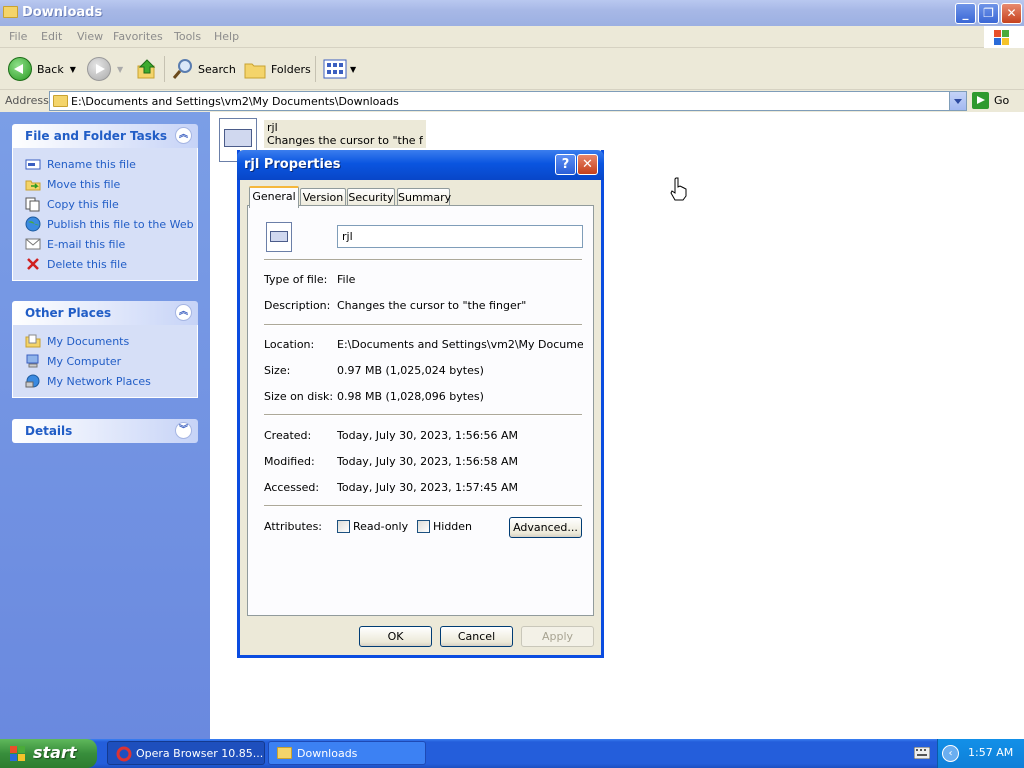 The height and width of the screenshot is (768, 1024). What do you see at coordinates (380, 526) in the screenshot?
I see `readonly-label: Read-only` at bounding box center [380, 526].